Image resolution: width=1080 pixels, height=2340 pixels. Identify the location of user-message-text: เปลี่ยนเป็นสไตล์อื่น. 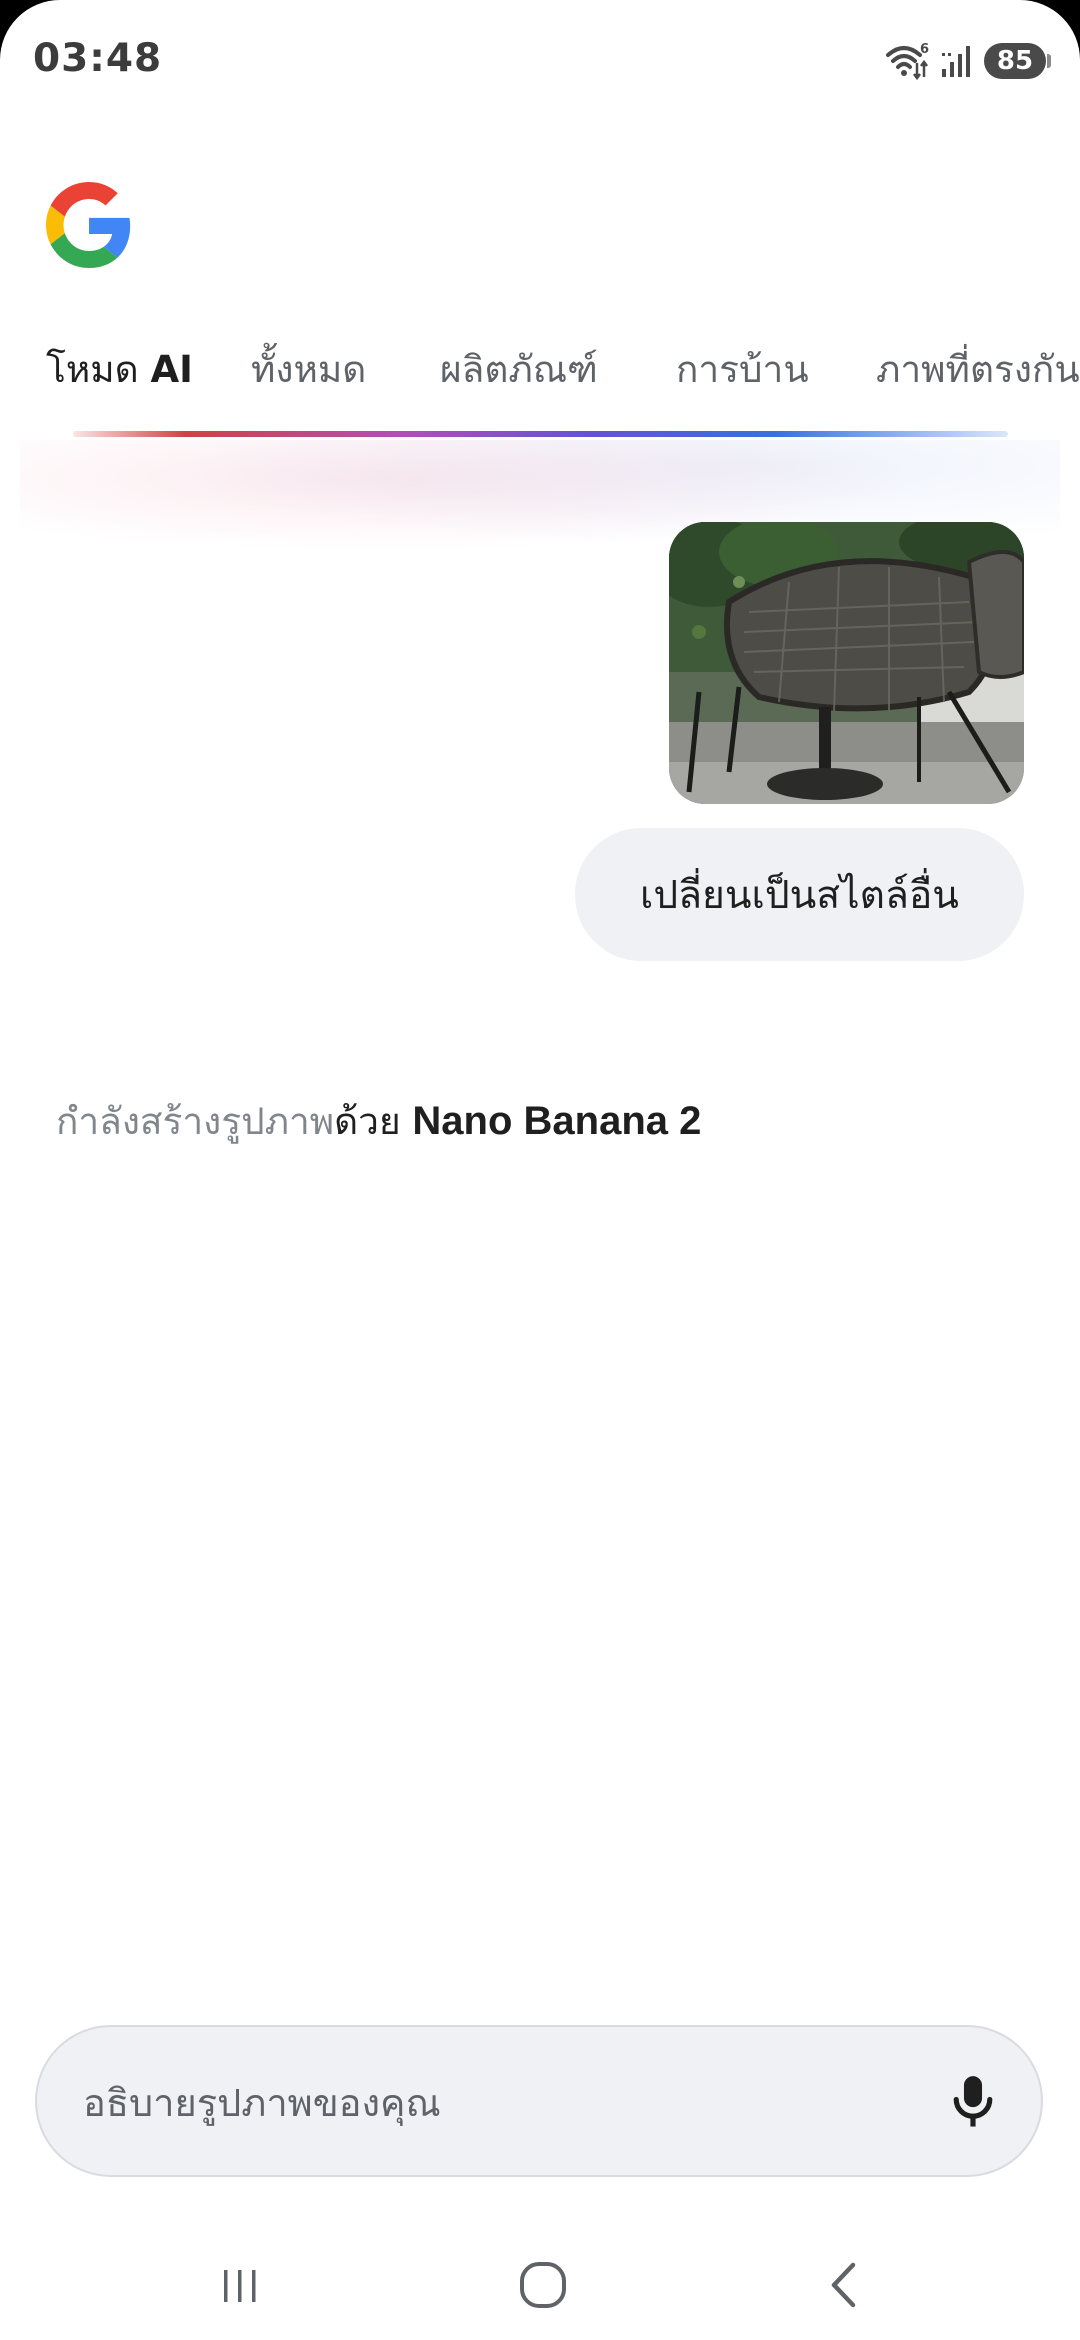
(799, 895).